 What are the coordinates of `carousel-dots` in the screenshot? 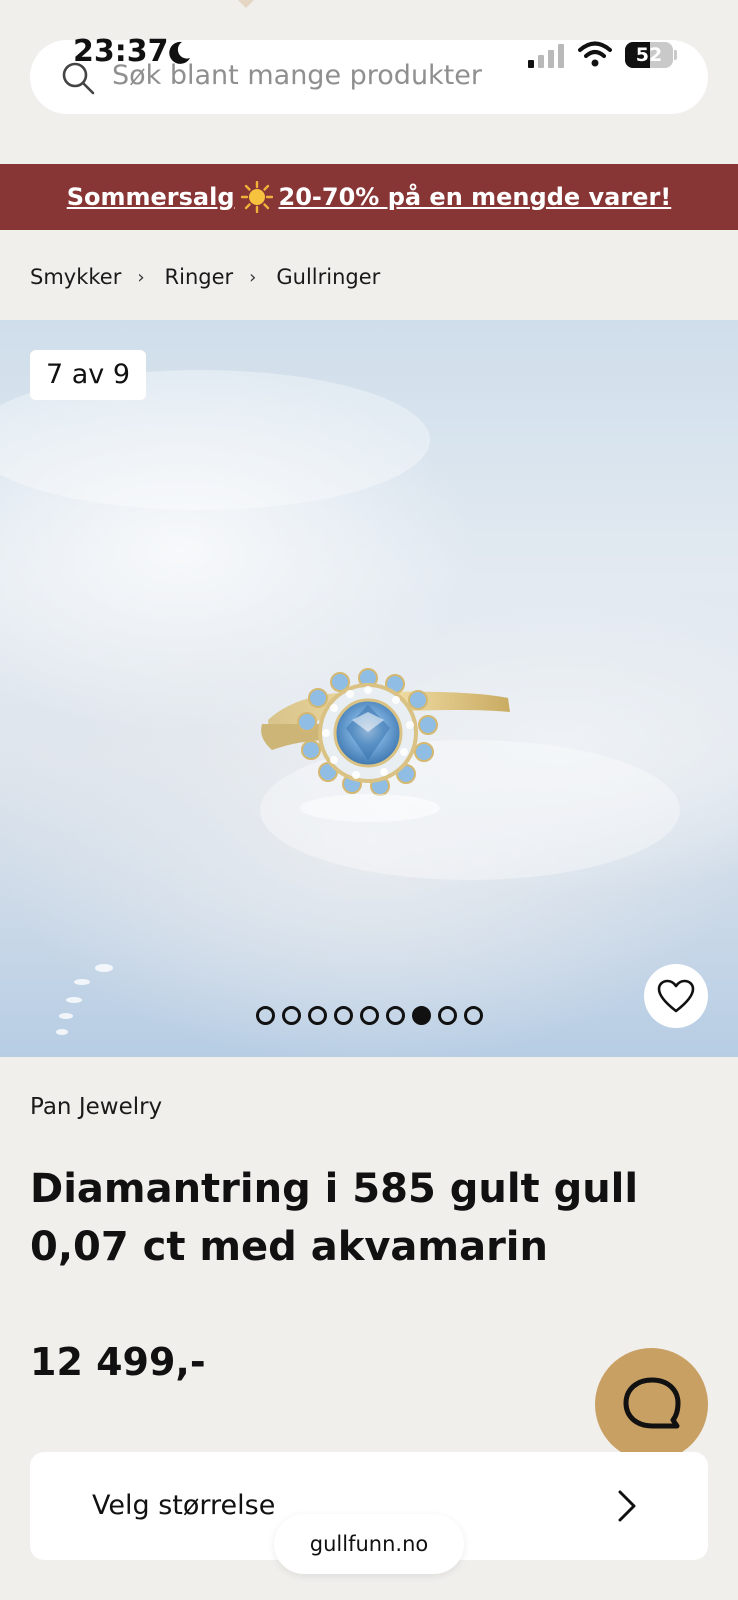 It's located at (369, 1015).